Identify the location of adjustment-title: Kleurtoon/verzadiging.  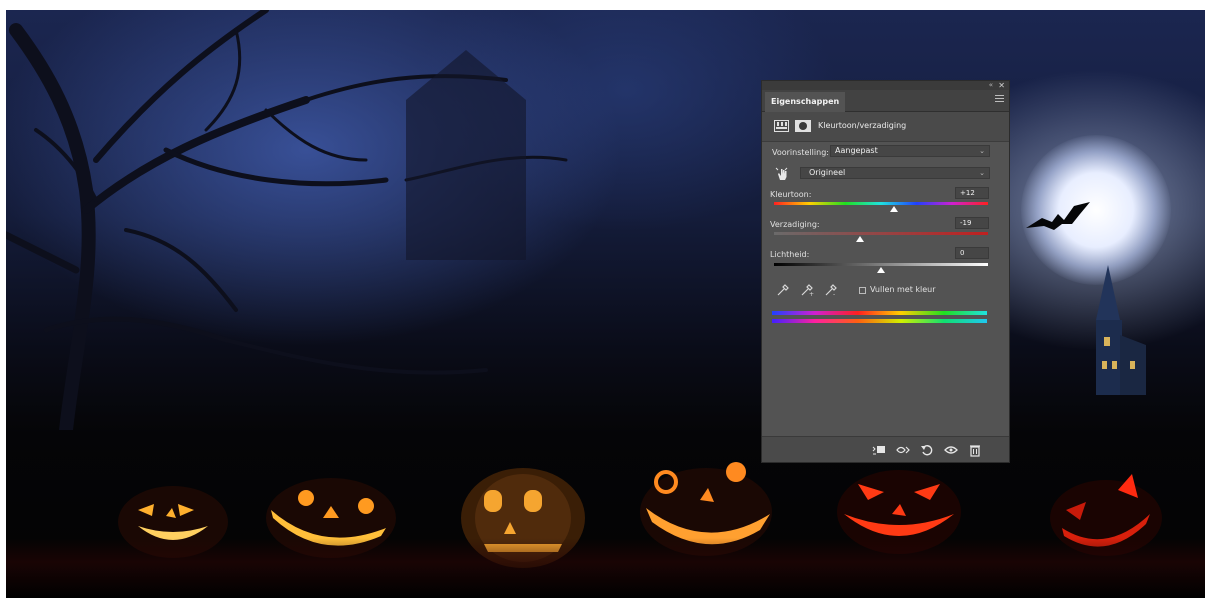
(862, 125).